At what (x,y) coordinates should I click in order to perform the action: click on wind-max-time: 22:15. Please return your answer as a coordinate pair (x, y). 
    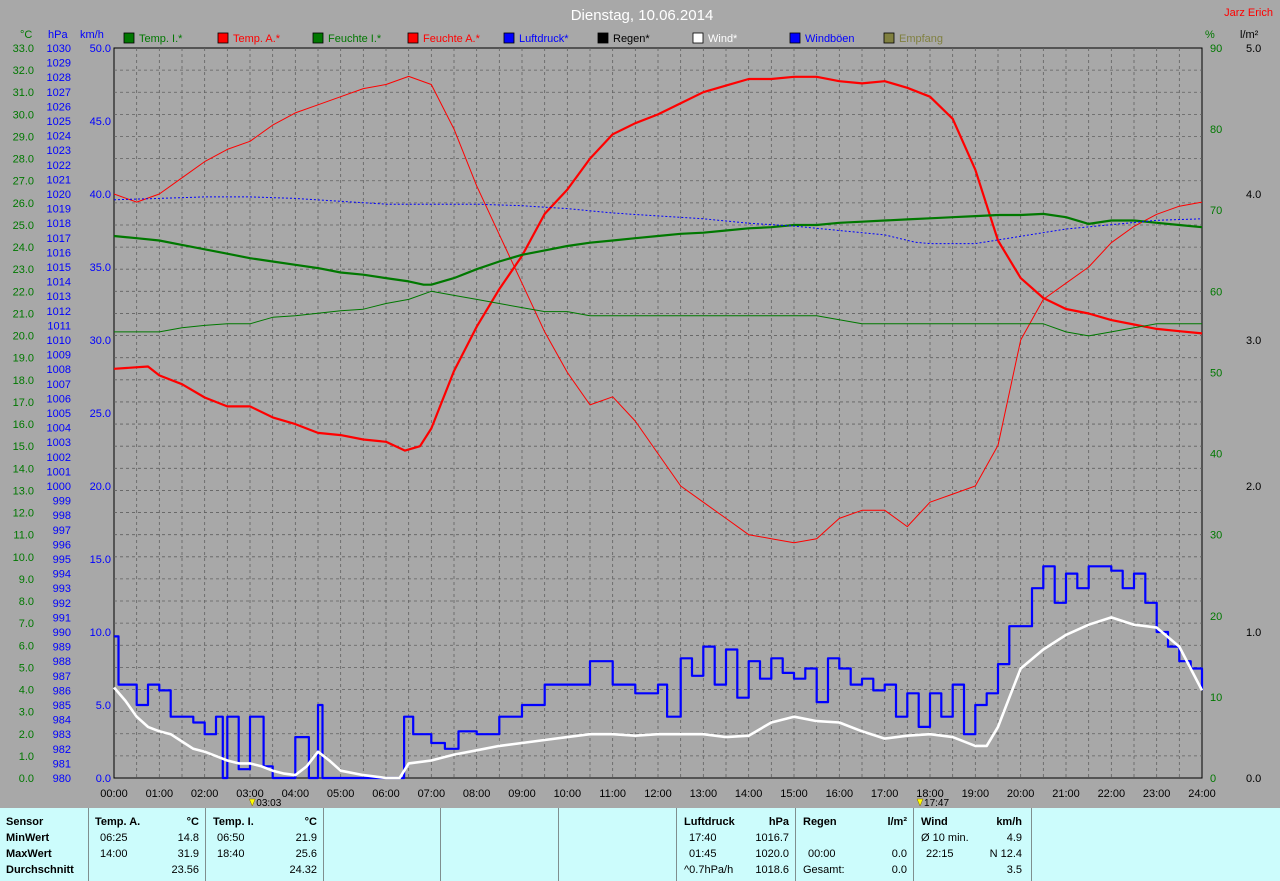
    Looking at the image, I should click on (940, 854).